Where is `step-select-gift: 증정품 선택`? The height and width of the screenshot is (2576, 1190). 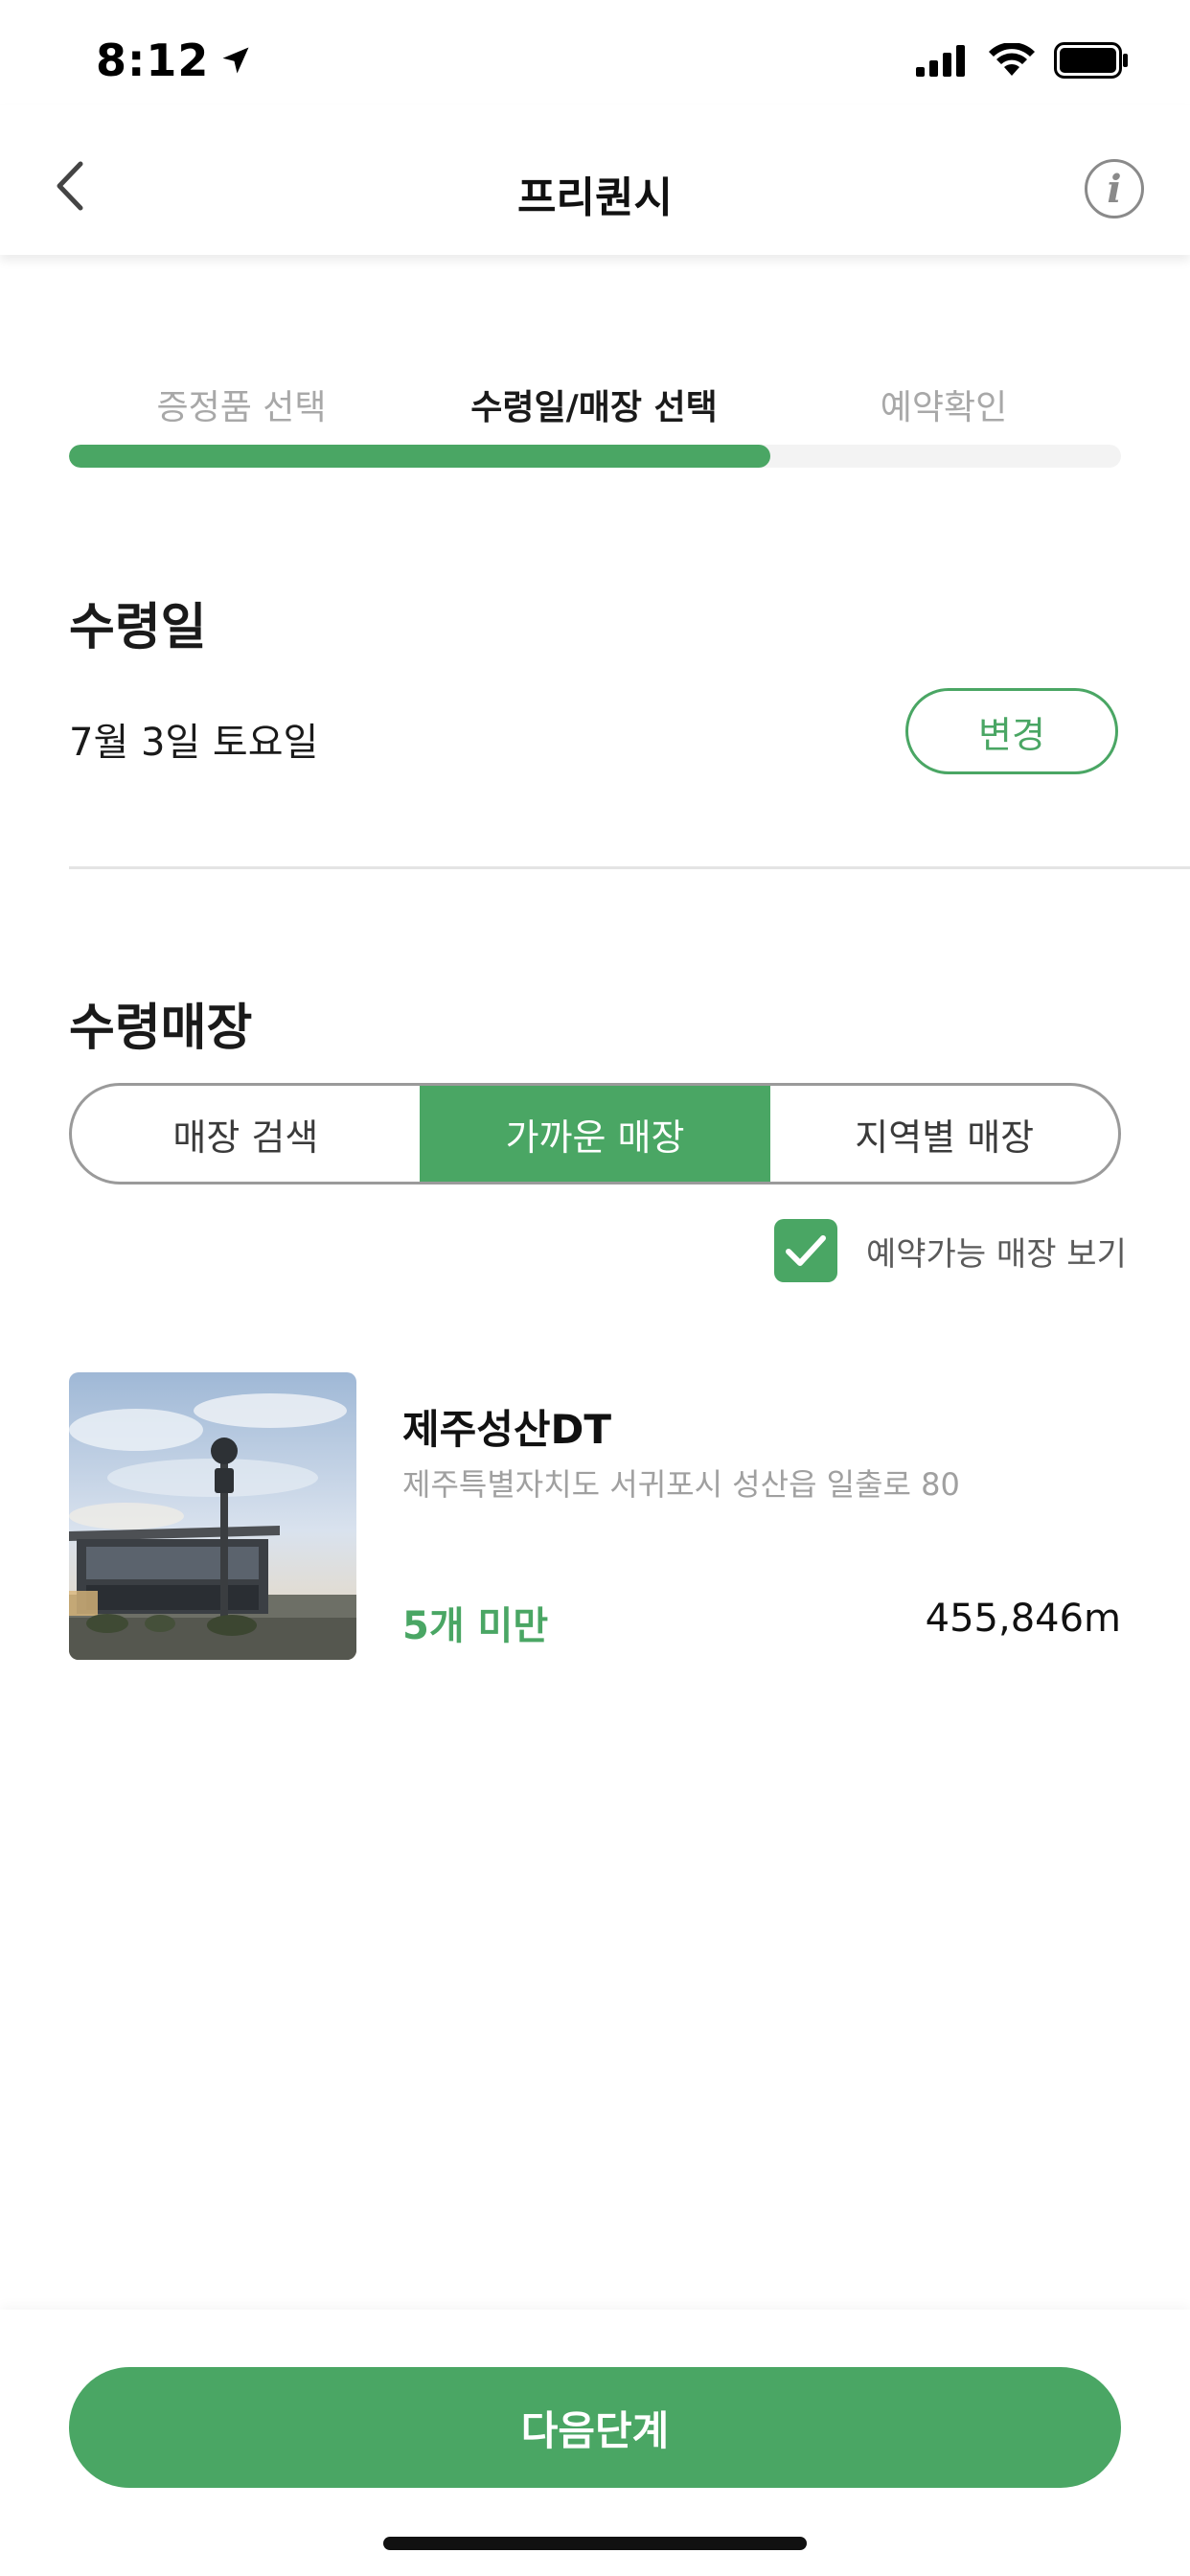 step-select-gift: 증정품 선택 is located at coordinates (242, 407).